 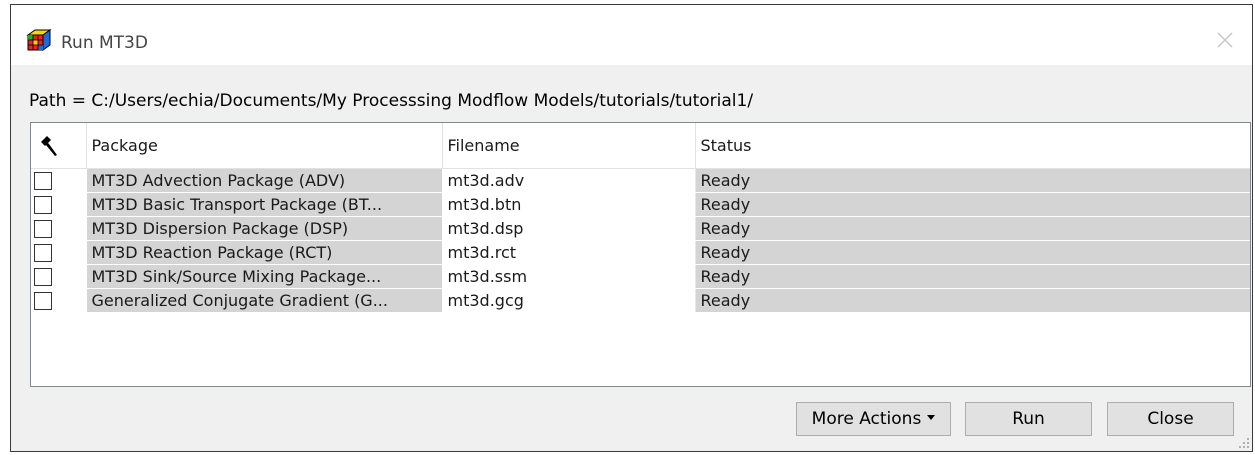 I want to click on column-header-filename: Filename, so click(x=569, y=146).